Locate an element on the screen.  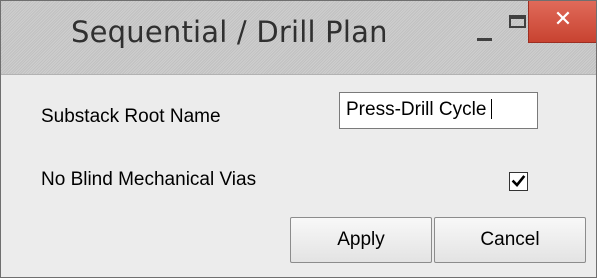
window-title: Sequential / Drill Plan is located at coordinates (229, 32).